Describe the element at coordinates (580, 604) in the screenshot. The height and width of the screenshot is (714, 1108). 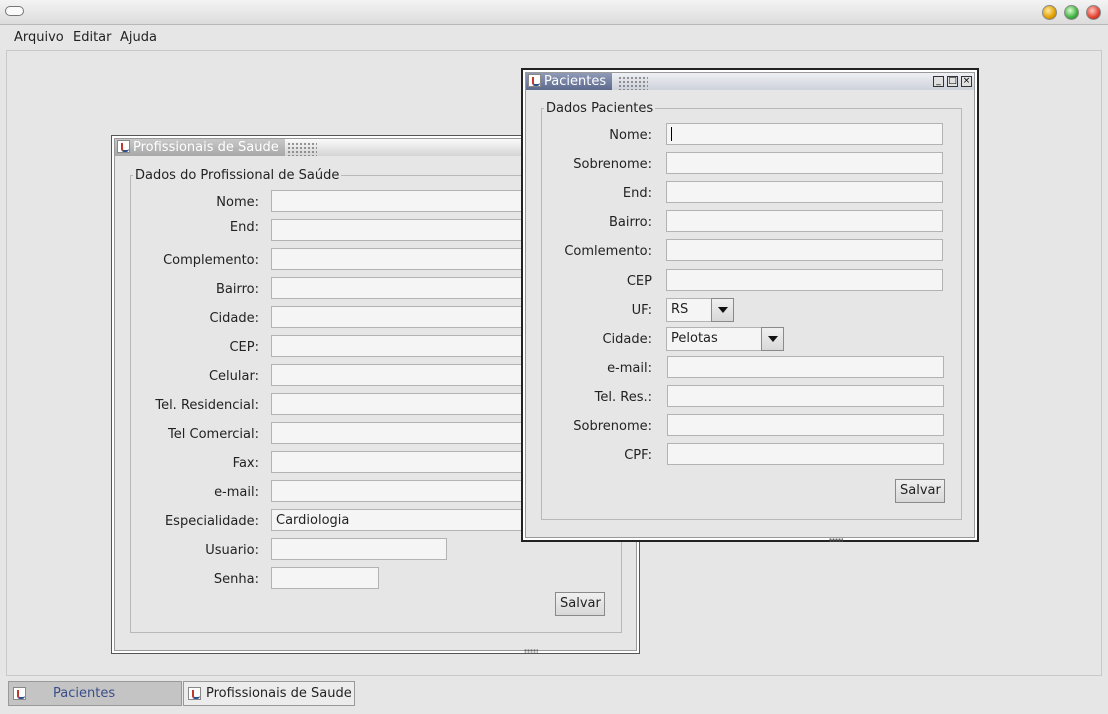
I see `profissionais-save-button: Salvar` at that location.